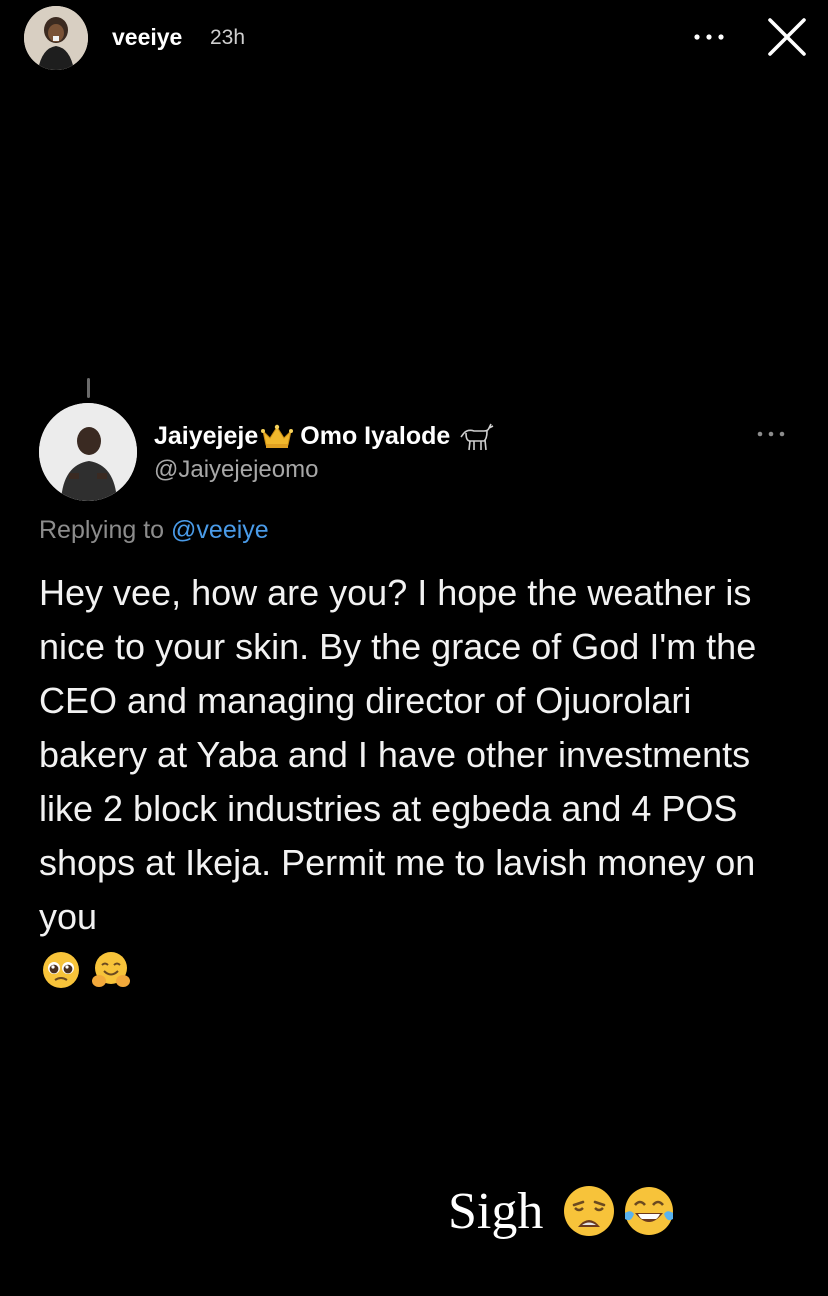 Image resolution: width=828 pixels, height=1296 pixels. Describe the element at coordinates (147, 37) in the screenshot. I see `story-username: veeiye` at that location.